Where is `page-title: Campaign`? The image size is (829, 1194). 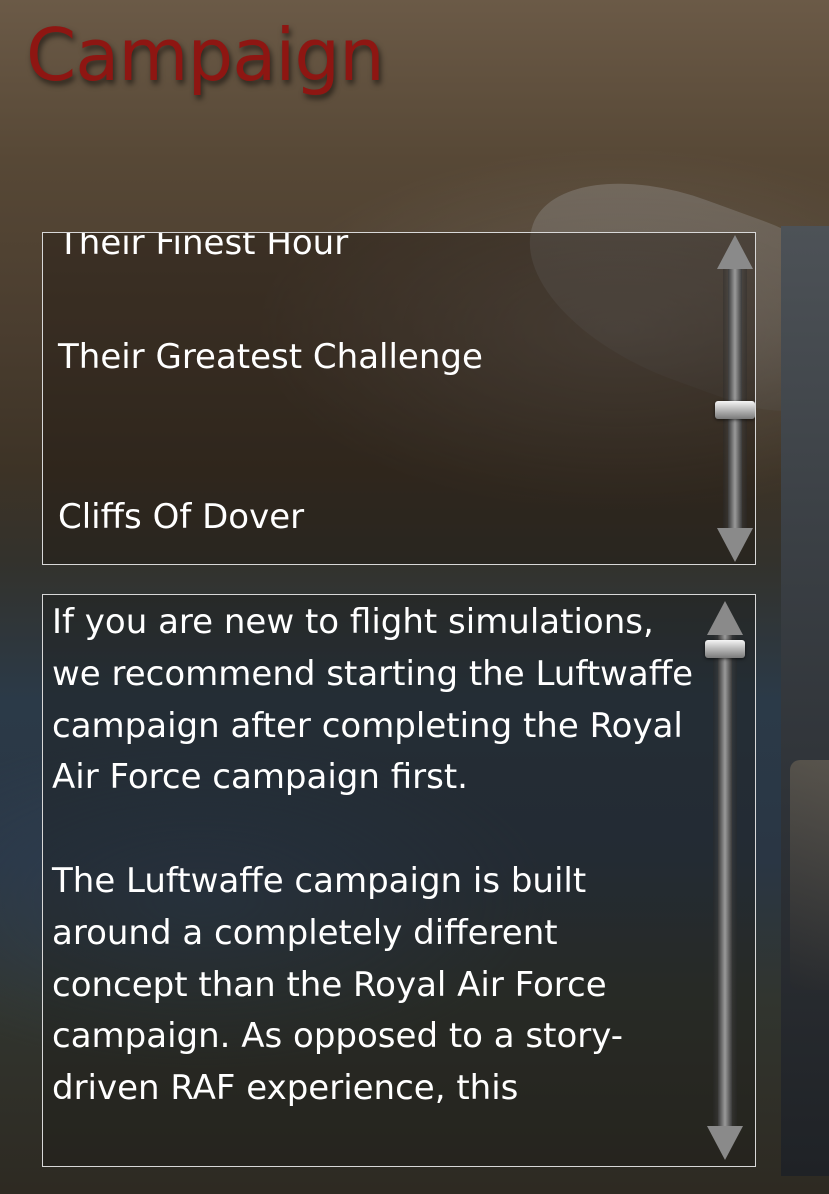 page-title: Campaign is located at coordinates (205, 55).